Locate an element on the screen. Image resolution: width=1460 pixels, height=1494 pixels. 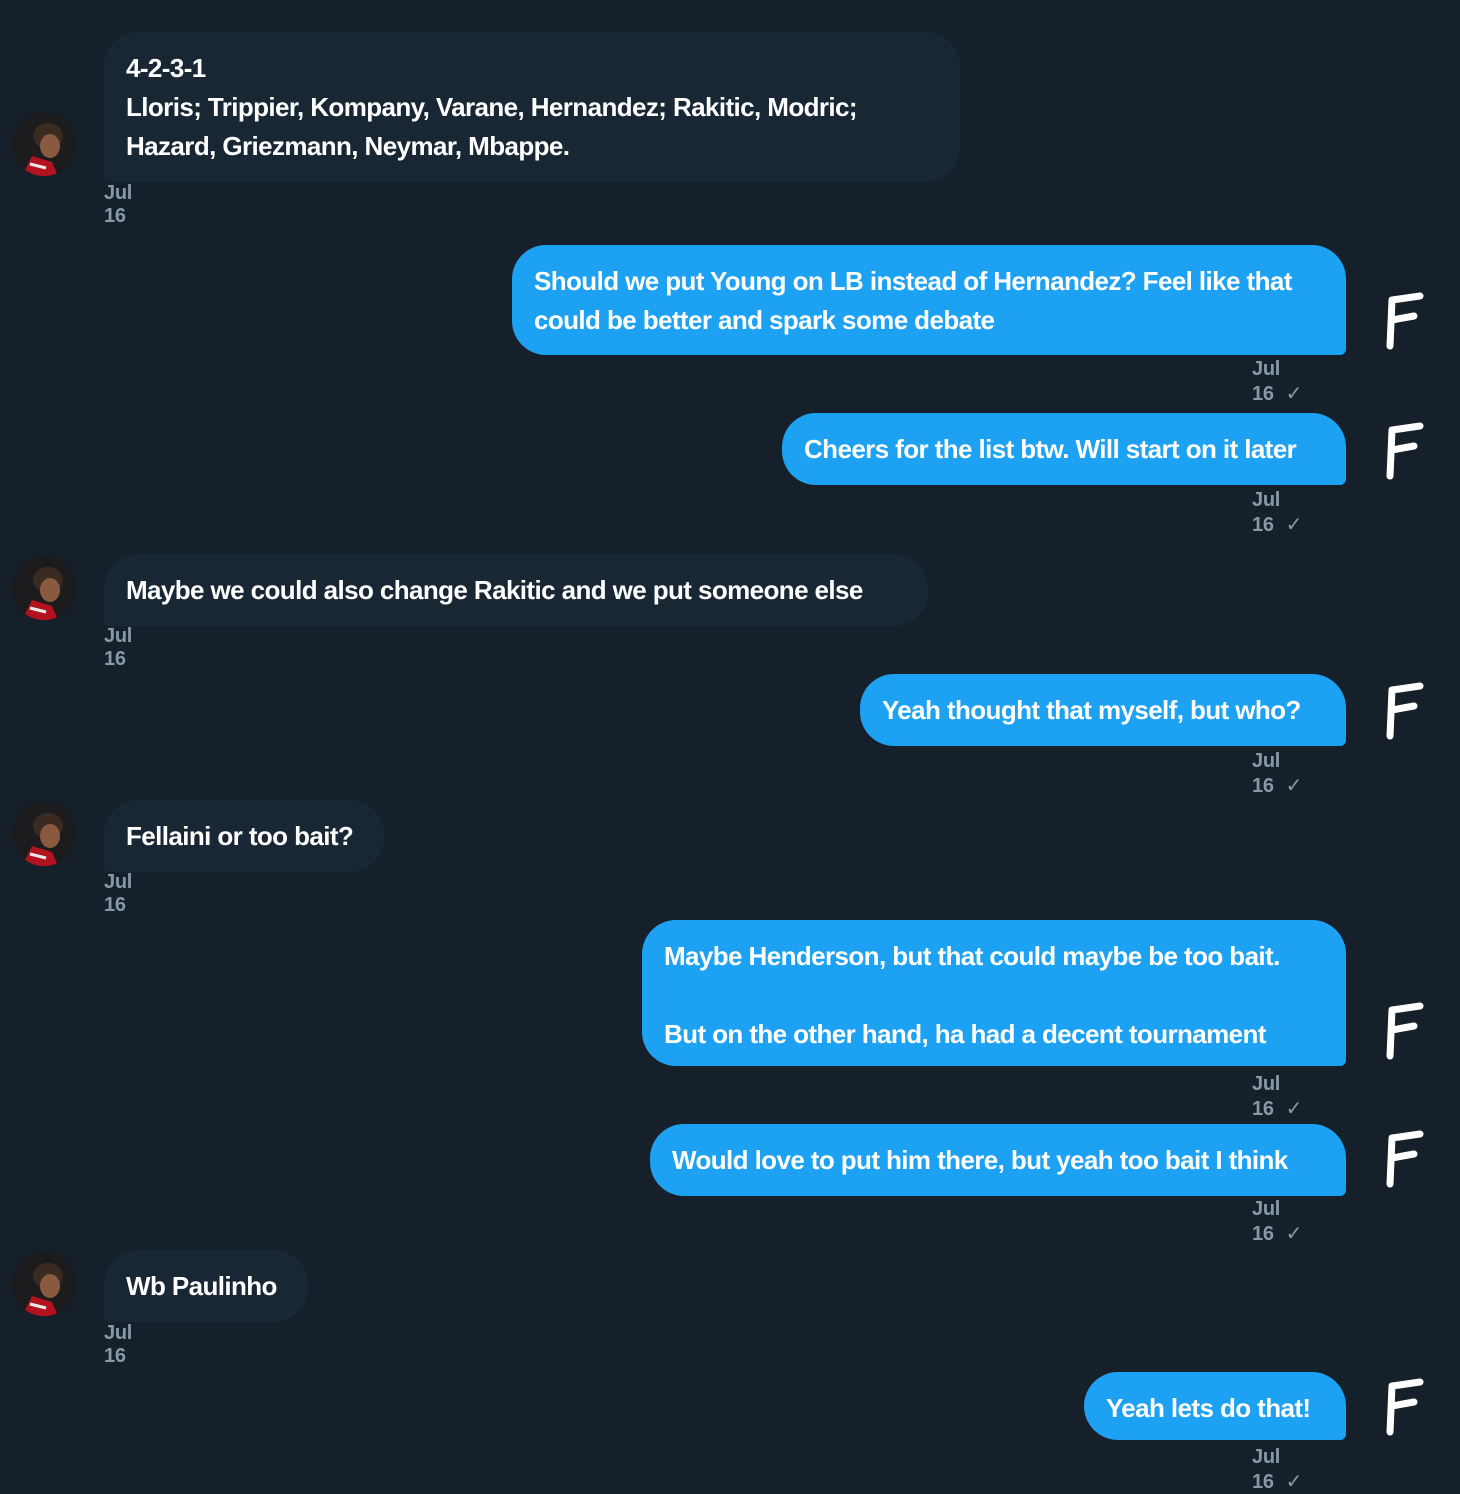
message-bubble: Yeah lets do that! is located at coordinates (1215, 1406).